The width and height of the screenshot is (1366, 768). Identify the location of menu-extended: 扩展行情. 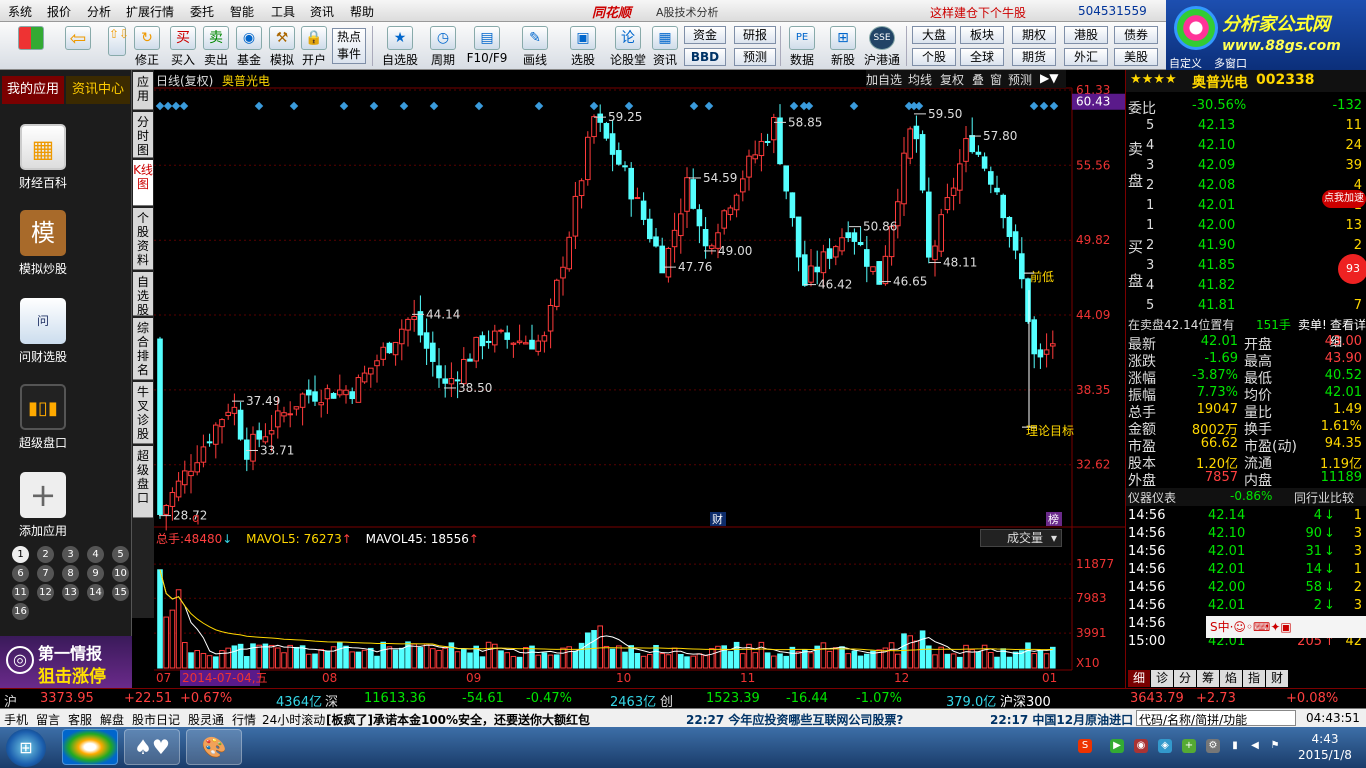
(150, 11).